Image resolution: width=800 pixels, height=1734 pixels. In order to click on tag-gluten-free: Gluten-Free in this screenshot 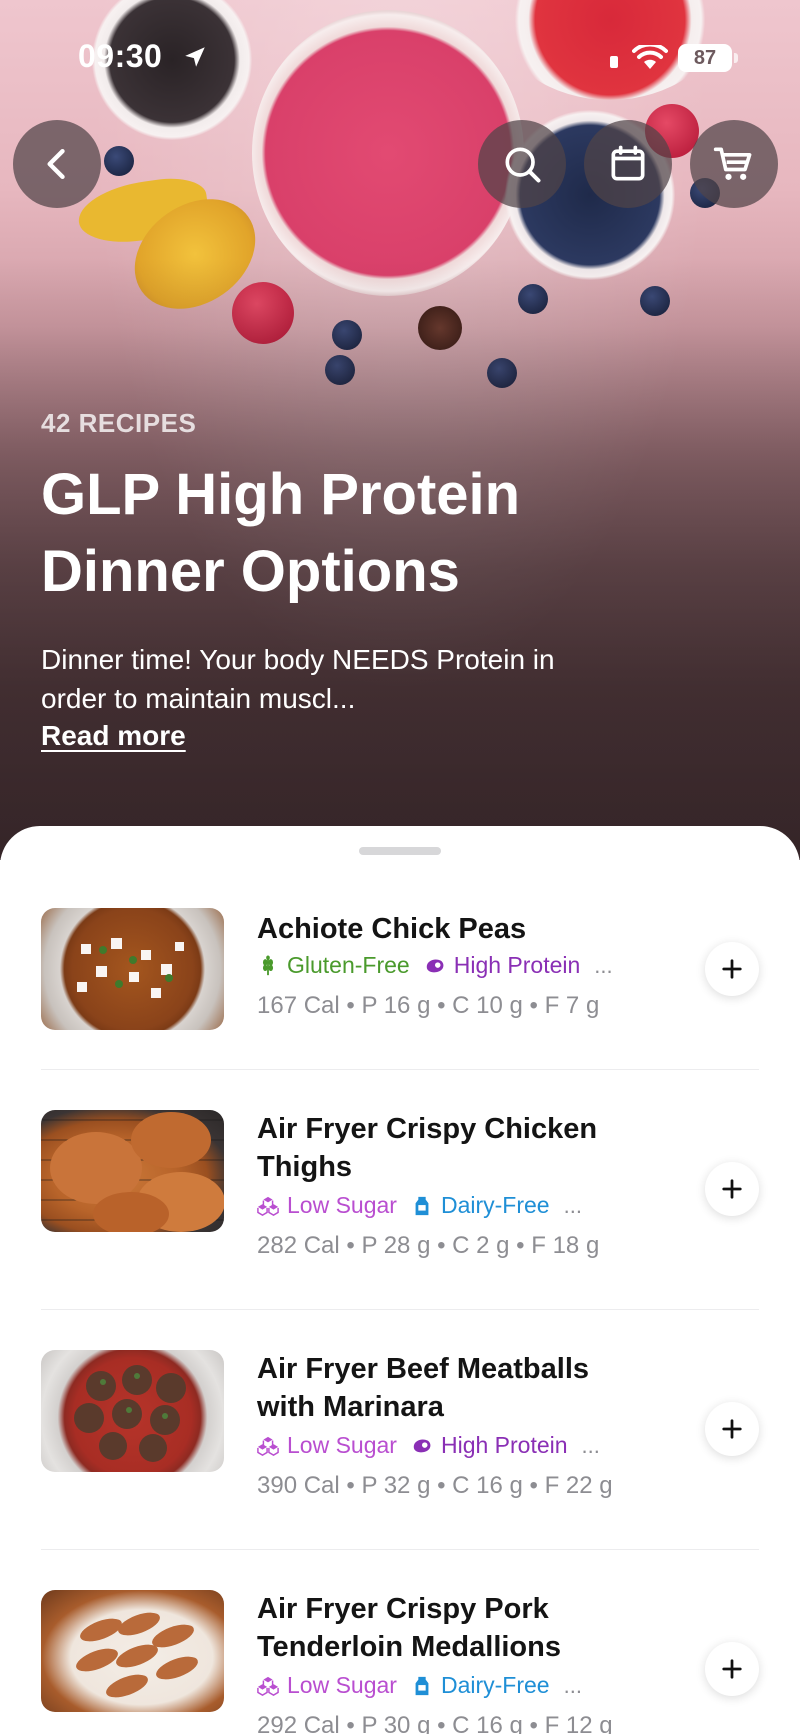, I will do `click(333, 965)`.